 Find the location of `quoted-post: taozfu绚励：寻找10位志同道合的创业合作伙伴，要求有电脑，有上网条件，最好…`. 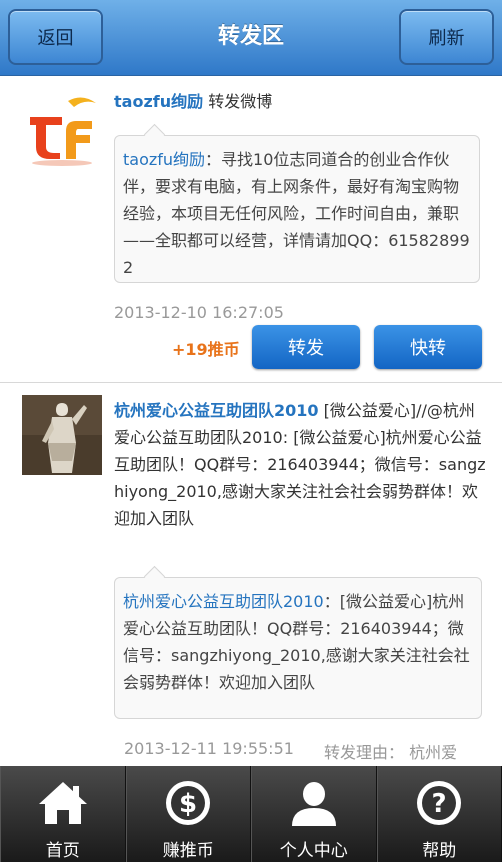

quoted-post: taozfu绚励：寻找10位志同道合的创业合作伙伴，要求有电脑，有上网条件，最好… is located at coordinates (297, 209).